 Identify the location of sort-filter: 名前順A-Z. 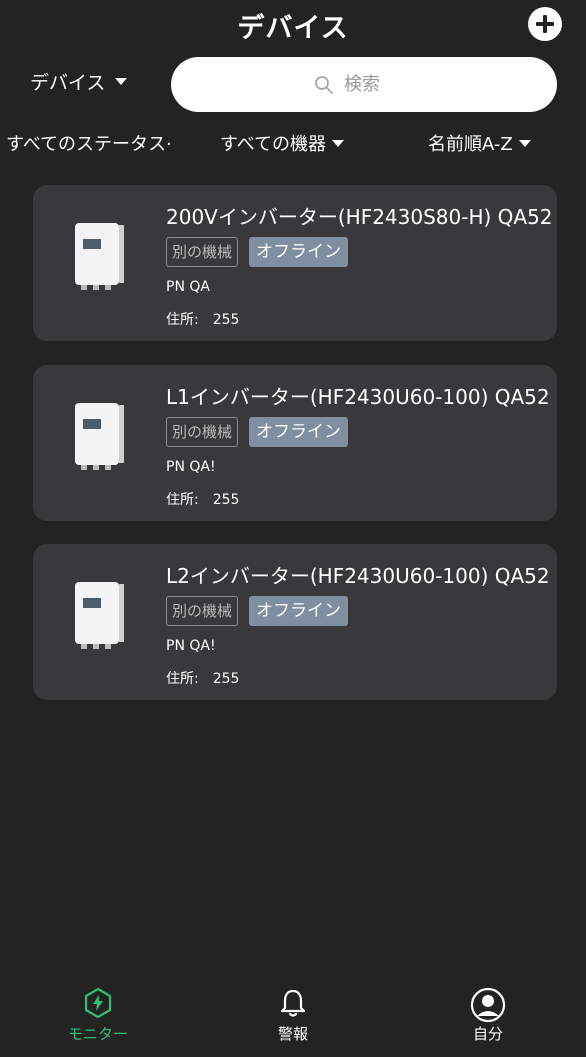
(479, 143).